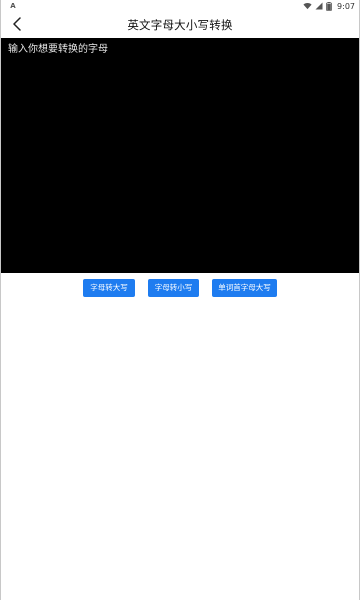 The image size is (360, 600). I want to click on back-button, so click(17, 25).